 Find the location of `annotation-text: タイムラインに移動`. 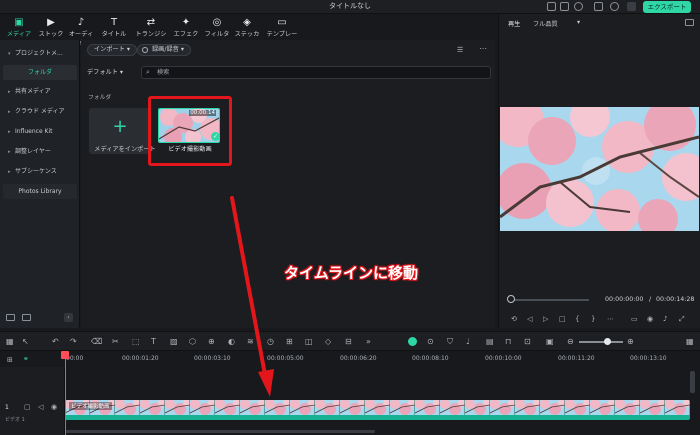

annotation-text: タイムラインに移動 is located at coordinates (351, 273).